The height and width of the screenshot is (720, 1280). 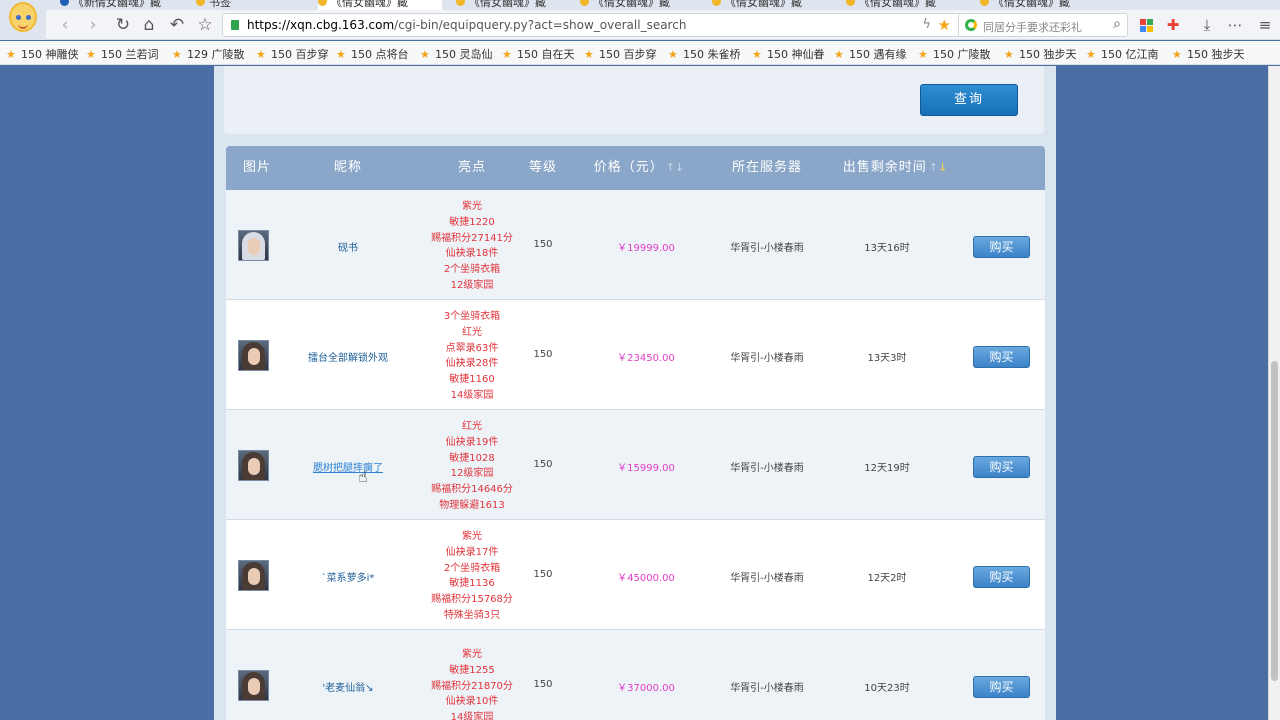 What do you see at coordinates (110, 5) in the screenshot?
I see `browser-tab: 《新倩女幽魂》藏` at bounding box center [110, 5].